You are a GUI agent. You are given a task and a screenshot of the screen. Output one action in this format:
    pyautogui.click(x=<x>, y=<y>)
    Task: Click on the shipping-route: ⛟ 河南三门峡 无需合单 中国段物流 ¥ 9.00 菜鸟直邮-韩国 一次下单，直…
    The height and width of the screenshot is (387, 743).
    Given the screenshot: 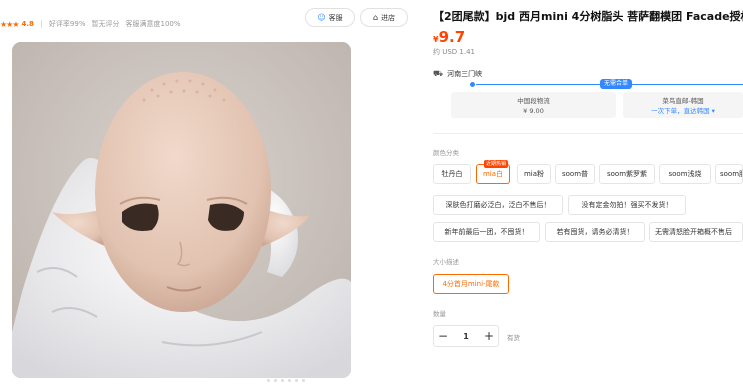 What is the action you would take?
    pyautogui.click(x=588, y=94)
    